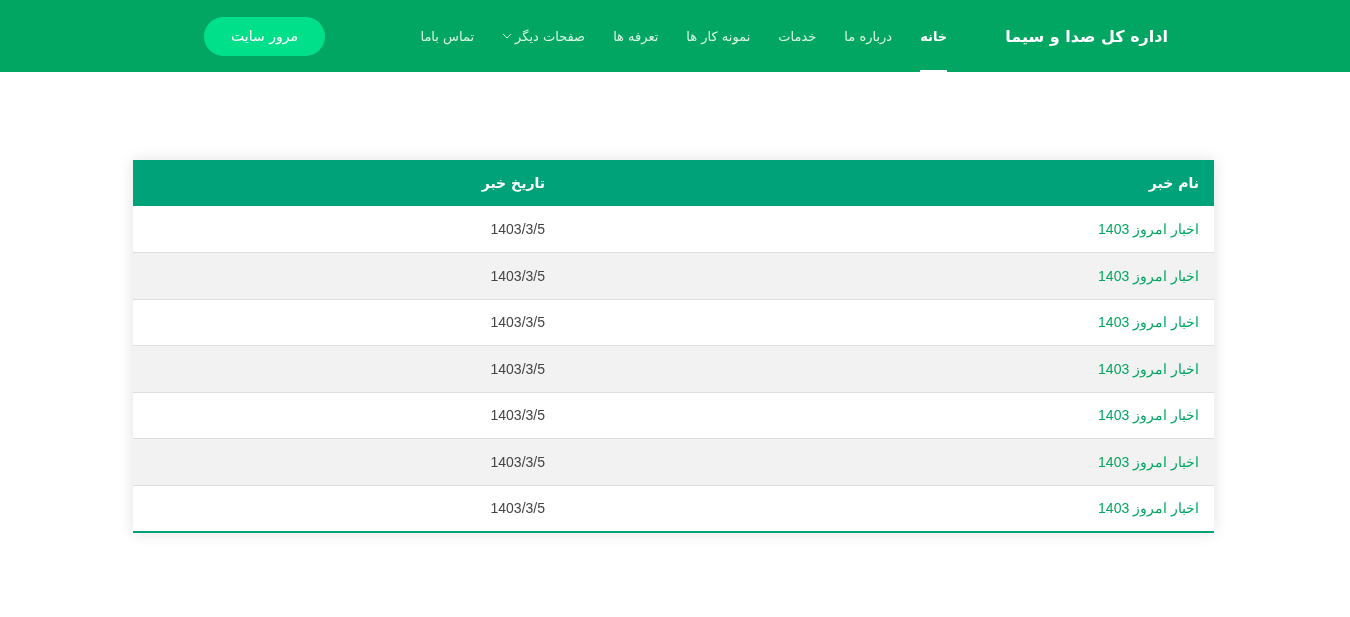 Image resolution: width=1350 pixels, height=617 pixels. I want to click on nav-link: صفحات دیگر, so click(544, 36).